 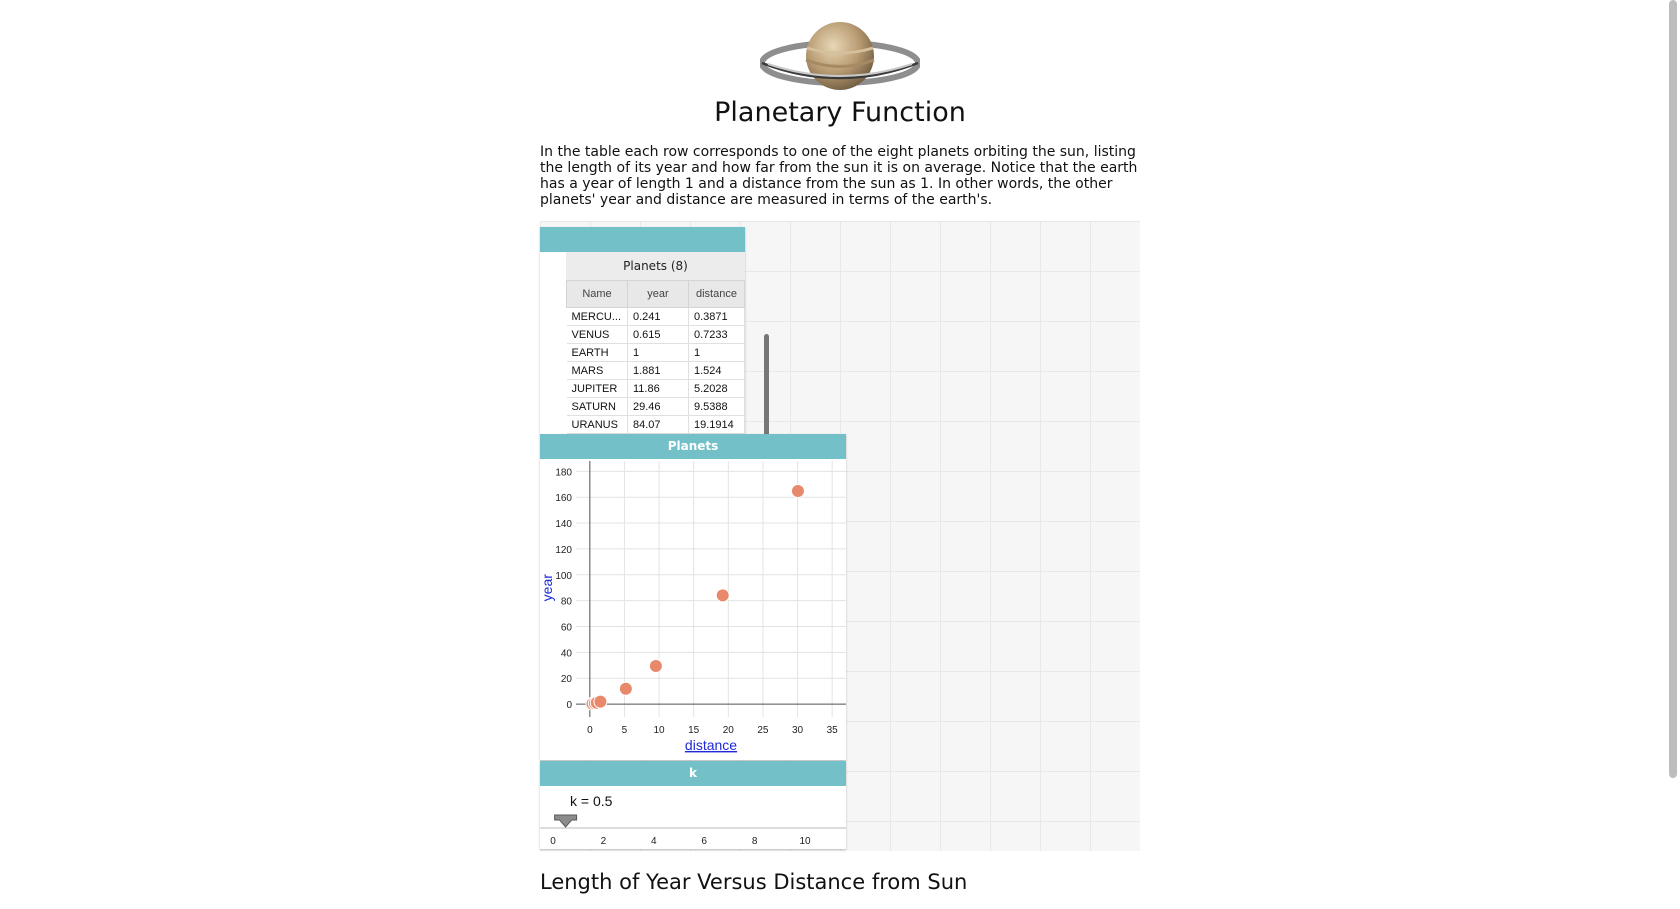 I want to click on cell-distance: 0.7233, so click(x=716, y=334).